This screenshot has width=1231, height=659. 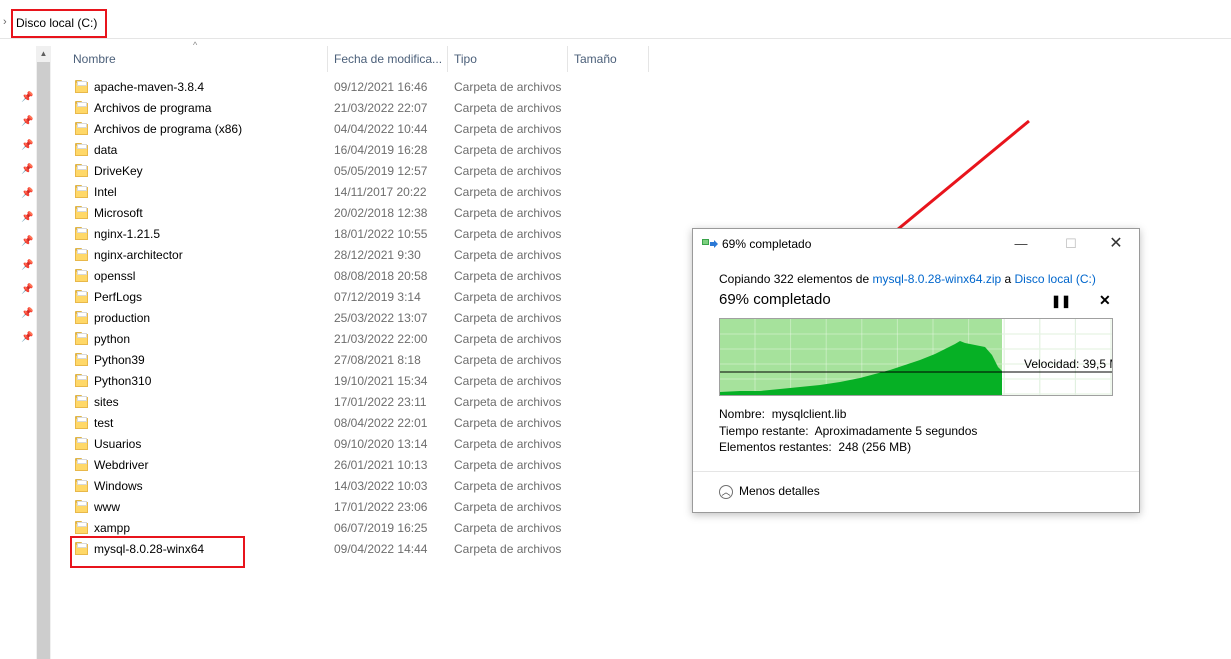 I want to click on items-value: 248 (256 MB), so click(x=875, y=447).